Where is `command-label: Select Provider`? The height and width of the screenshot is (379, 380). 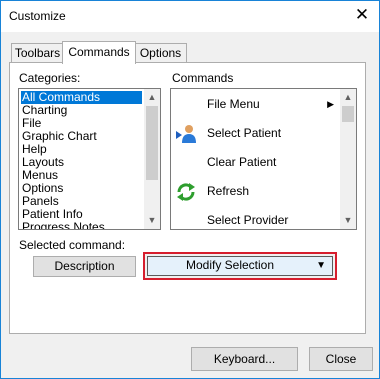
command-label: Select Provider is located at coordinates (248, 220).